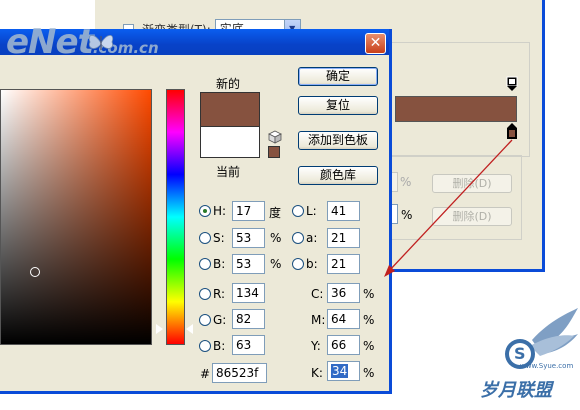  What do you see at coordinates (220, 211) in the screenshot?
I see `h-label: H:` at bounding box center [220, 211].